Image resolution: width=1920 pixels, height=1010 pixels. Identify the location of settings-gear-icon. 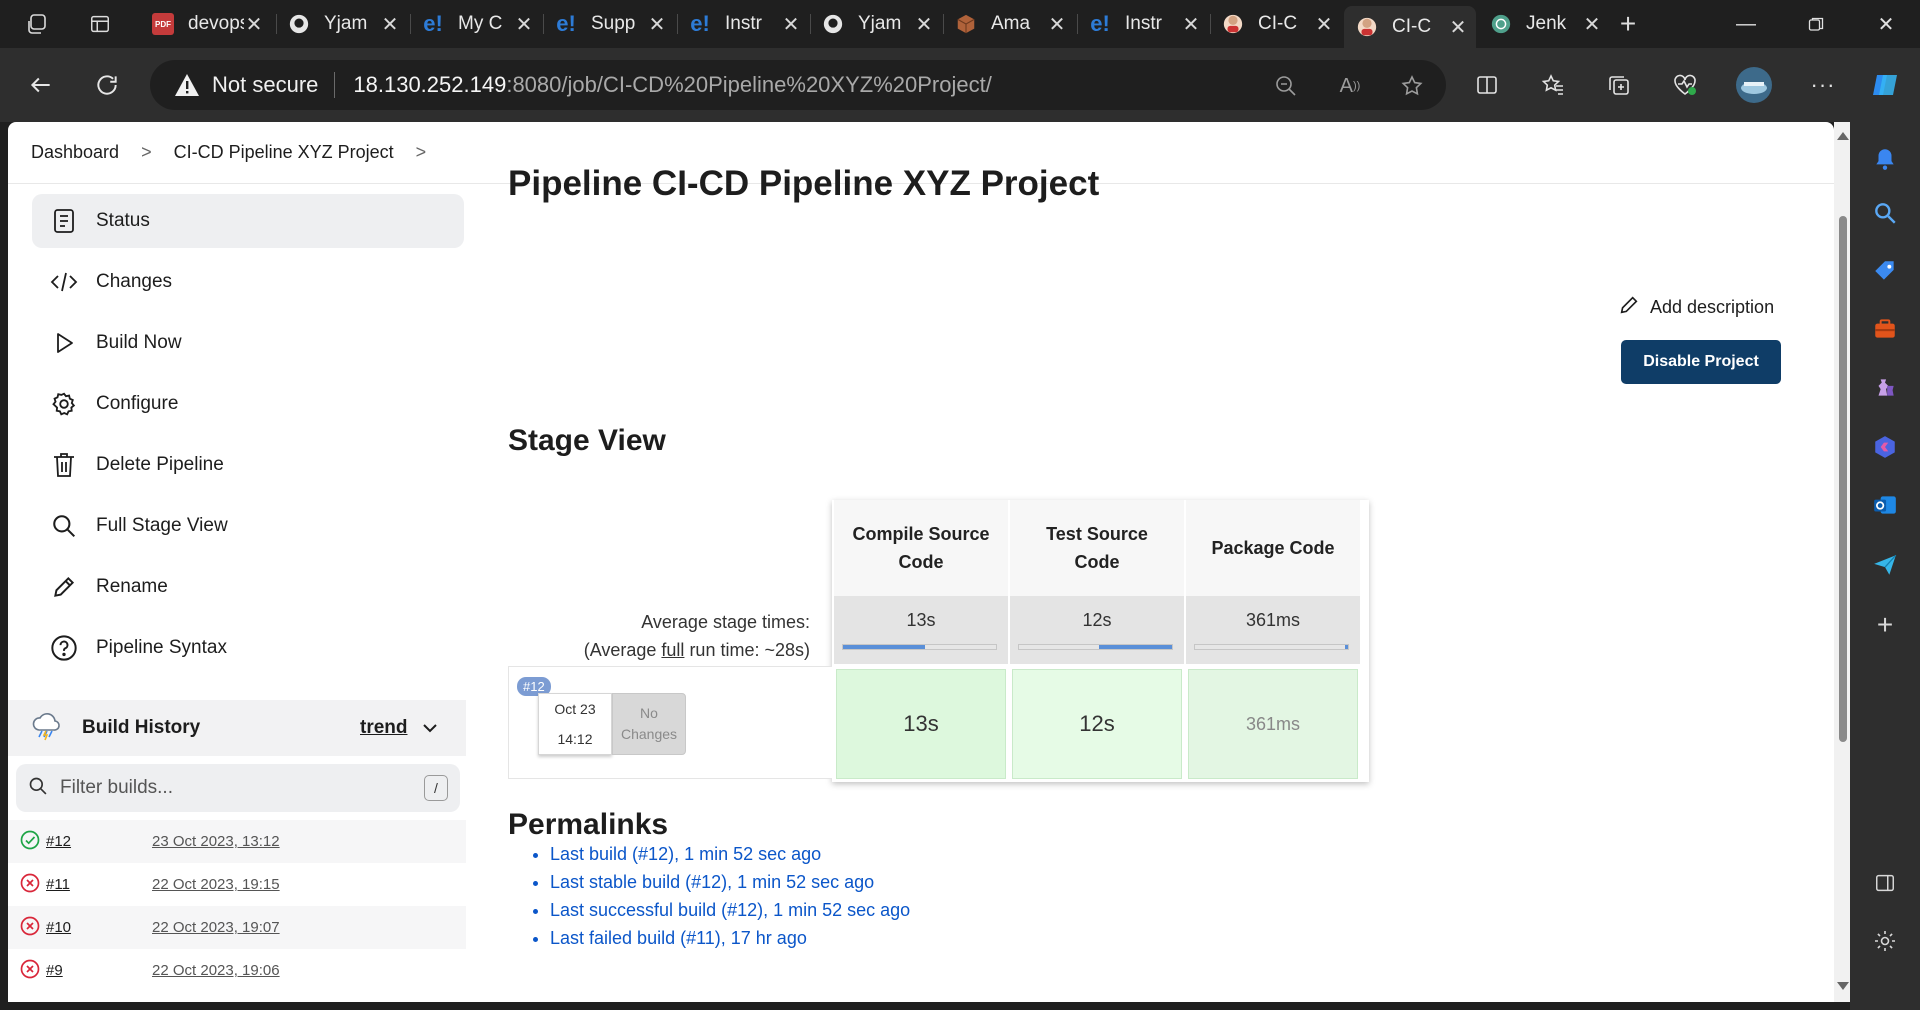
(1885, 941).